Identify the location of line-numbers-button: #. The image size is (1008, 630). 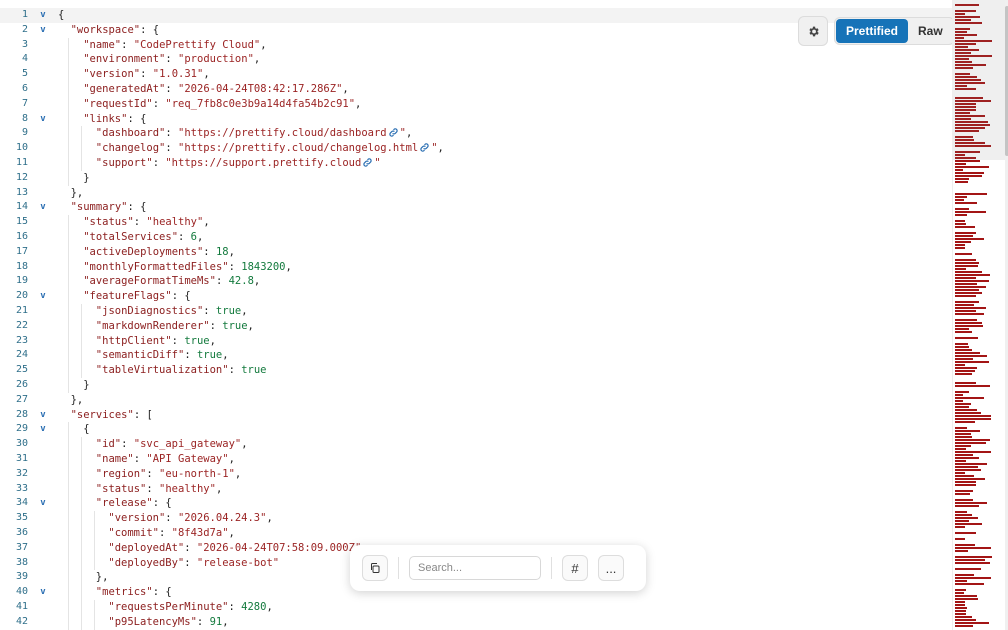
(575, 568).